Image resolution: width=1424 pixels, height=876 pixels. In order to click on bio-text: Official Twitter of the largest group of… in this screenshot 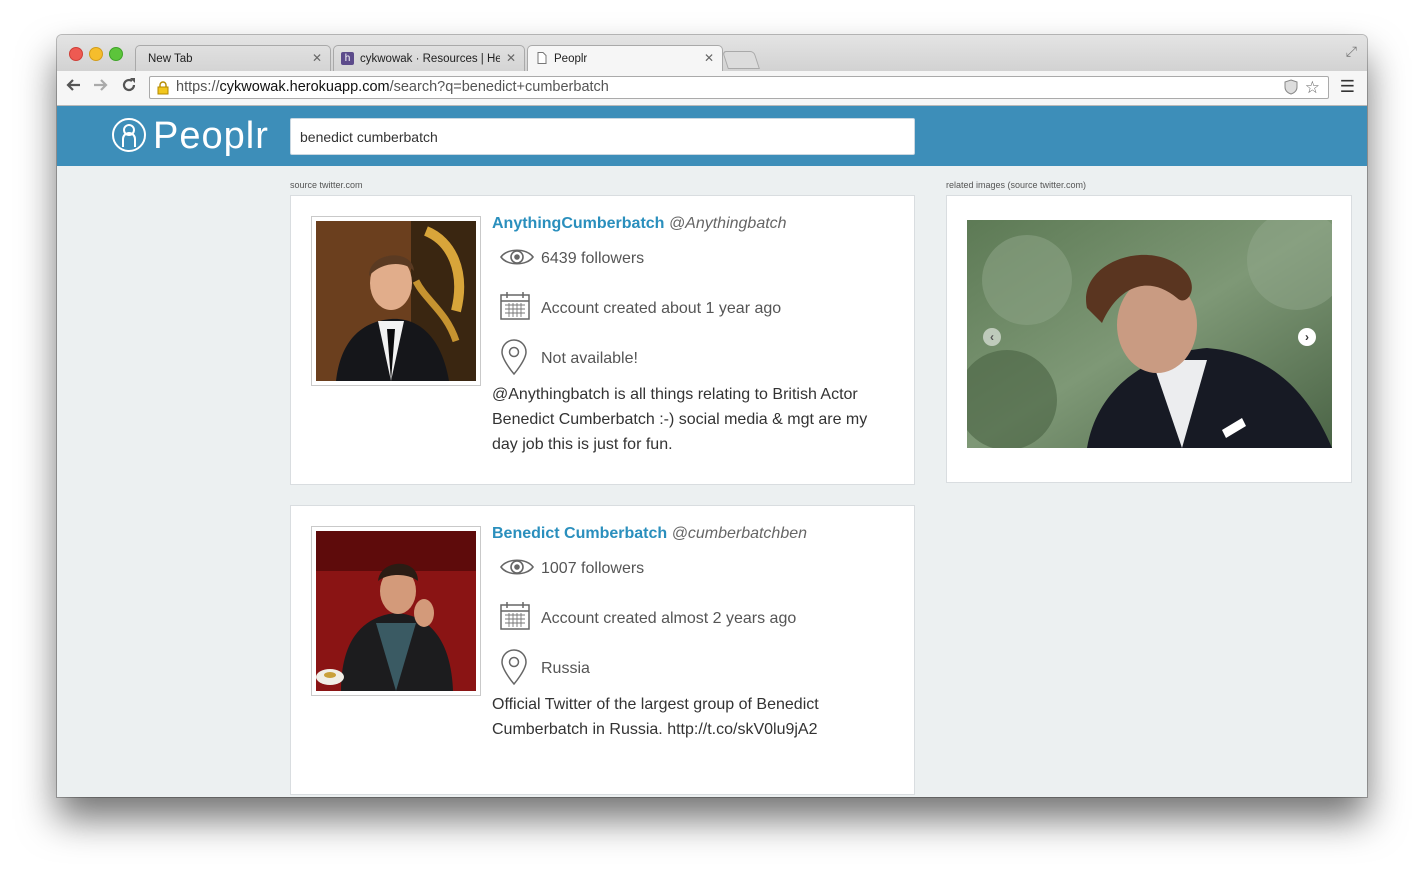, I will do `click(655, 717)`.